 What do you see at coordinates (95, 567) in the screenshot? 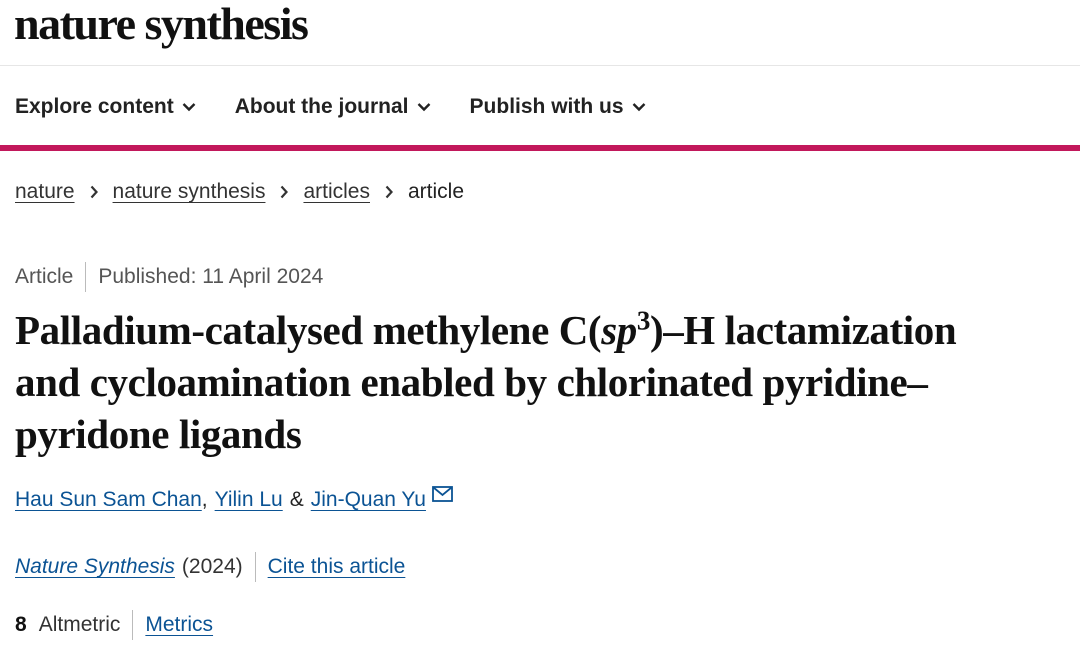
I see `journal-link: Nature Synthesis` at bounding box center [95, 567].